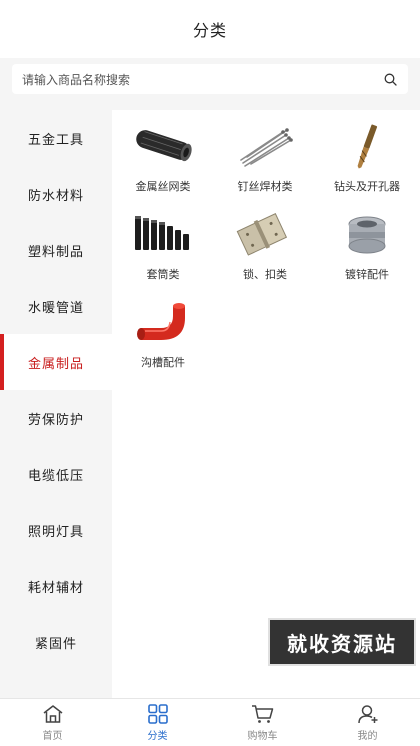 Image resolution: width=420 pixels, height=746 pixels. Describe the element at coordinates (367, 234) in the screenshot. I see `galvanized-fitting-image` at that location.